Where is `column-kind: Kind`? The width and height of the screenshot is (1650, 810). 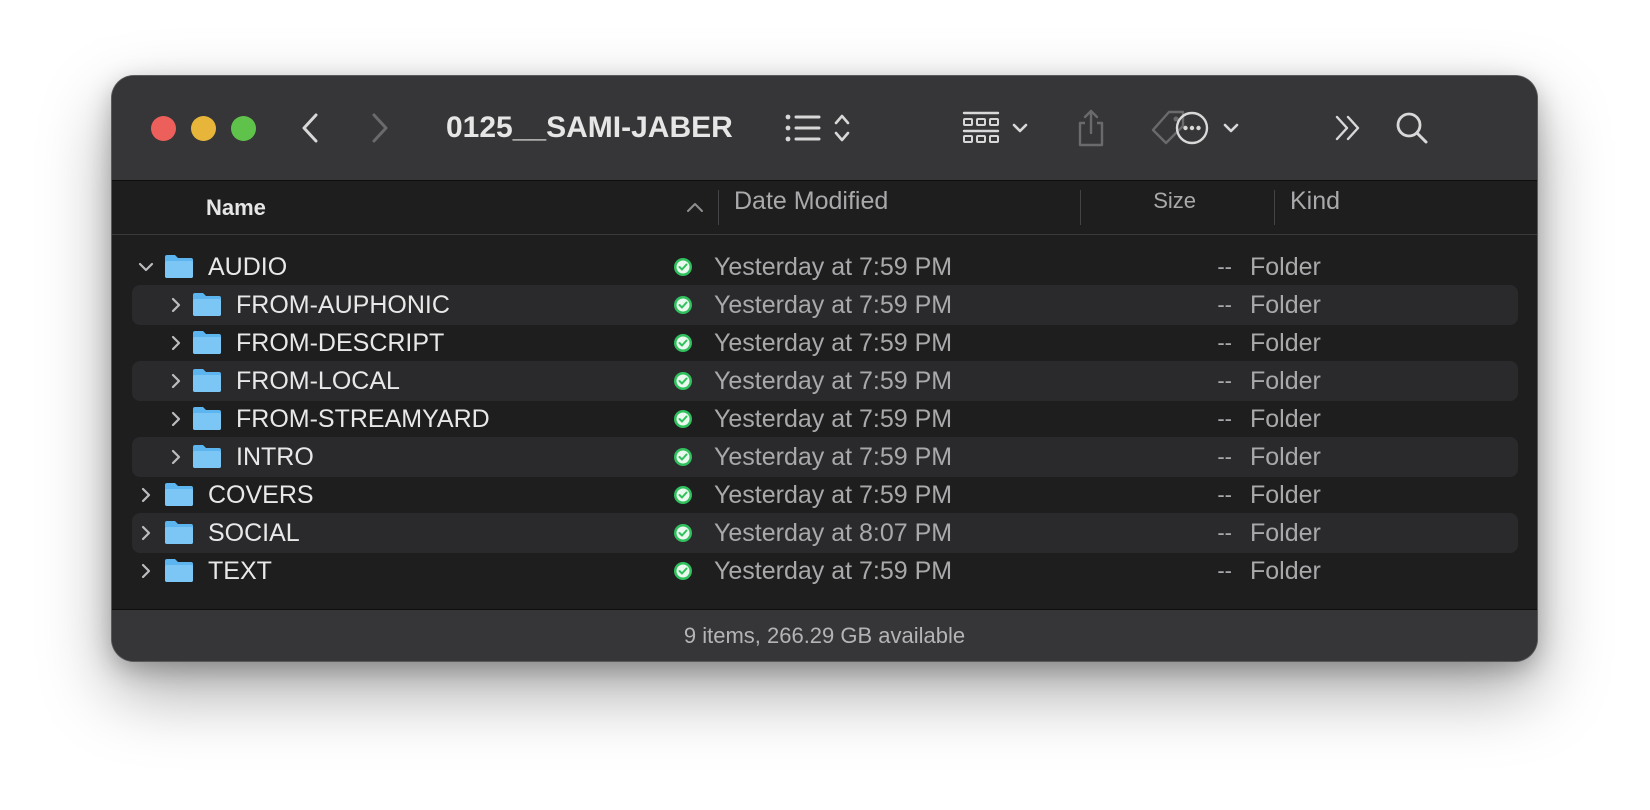
column-kind: Kind is located at coordinates (1315, 201).